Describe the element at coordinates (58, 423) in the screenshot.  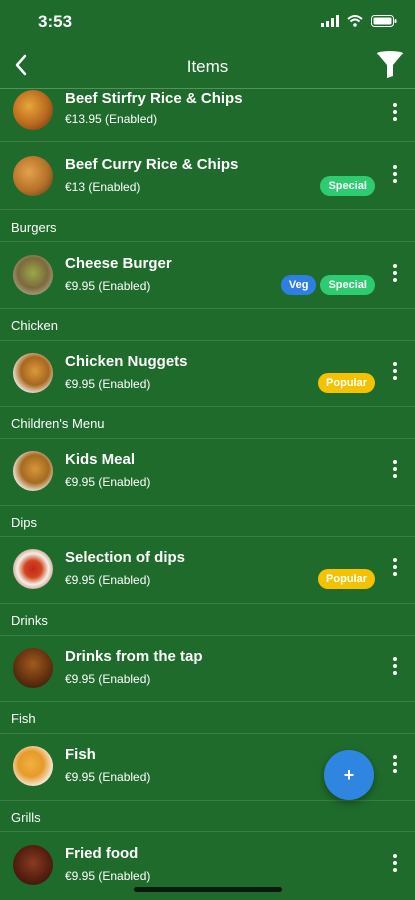
I see `section-header-childrens-menu: Children's Menu` at that location.